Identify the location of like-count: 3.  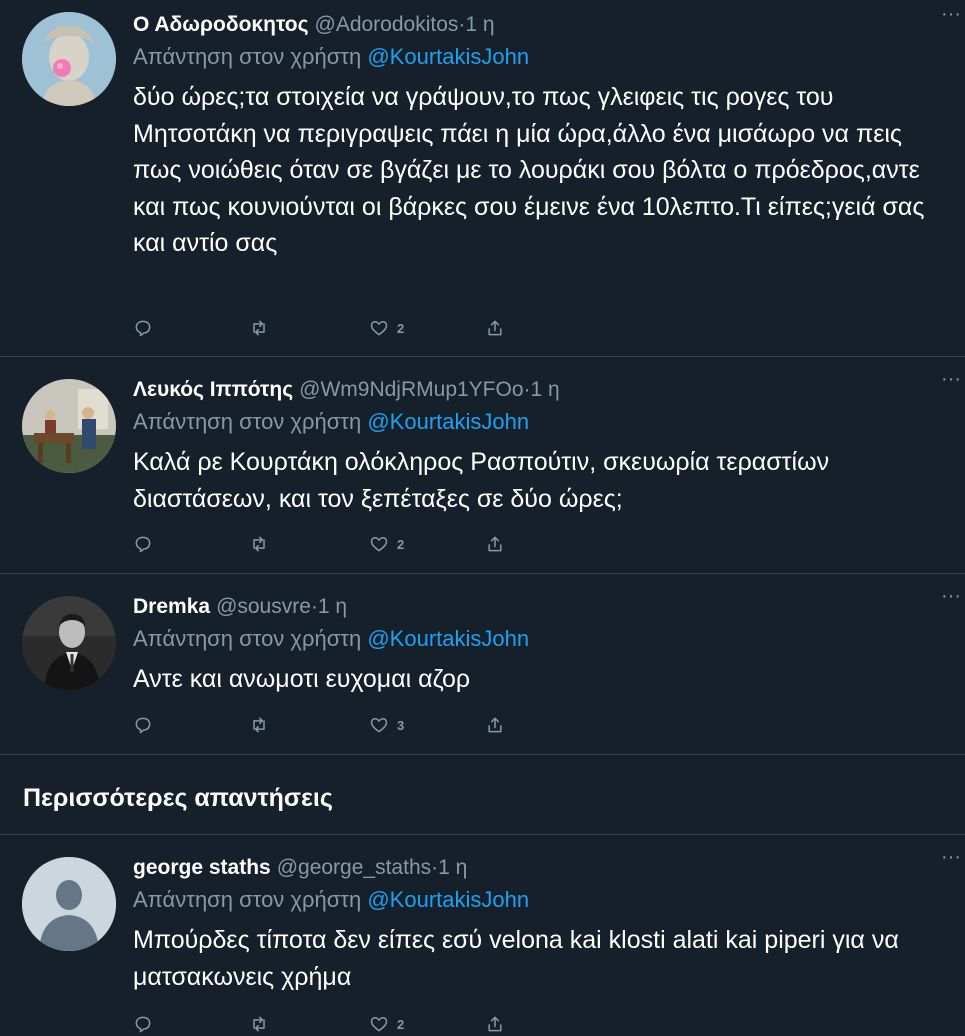
(401, 725).